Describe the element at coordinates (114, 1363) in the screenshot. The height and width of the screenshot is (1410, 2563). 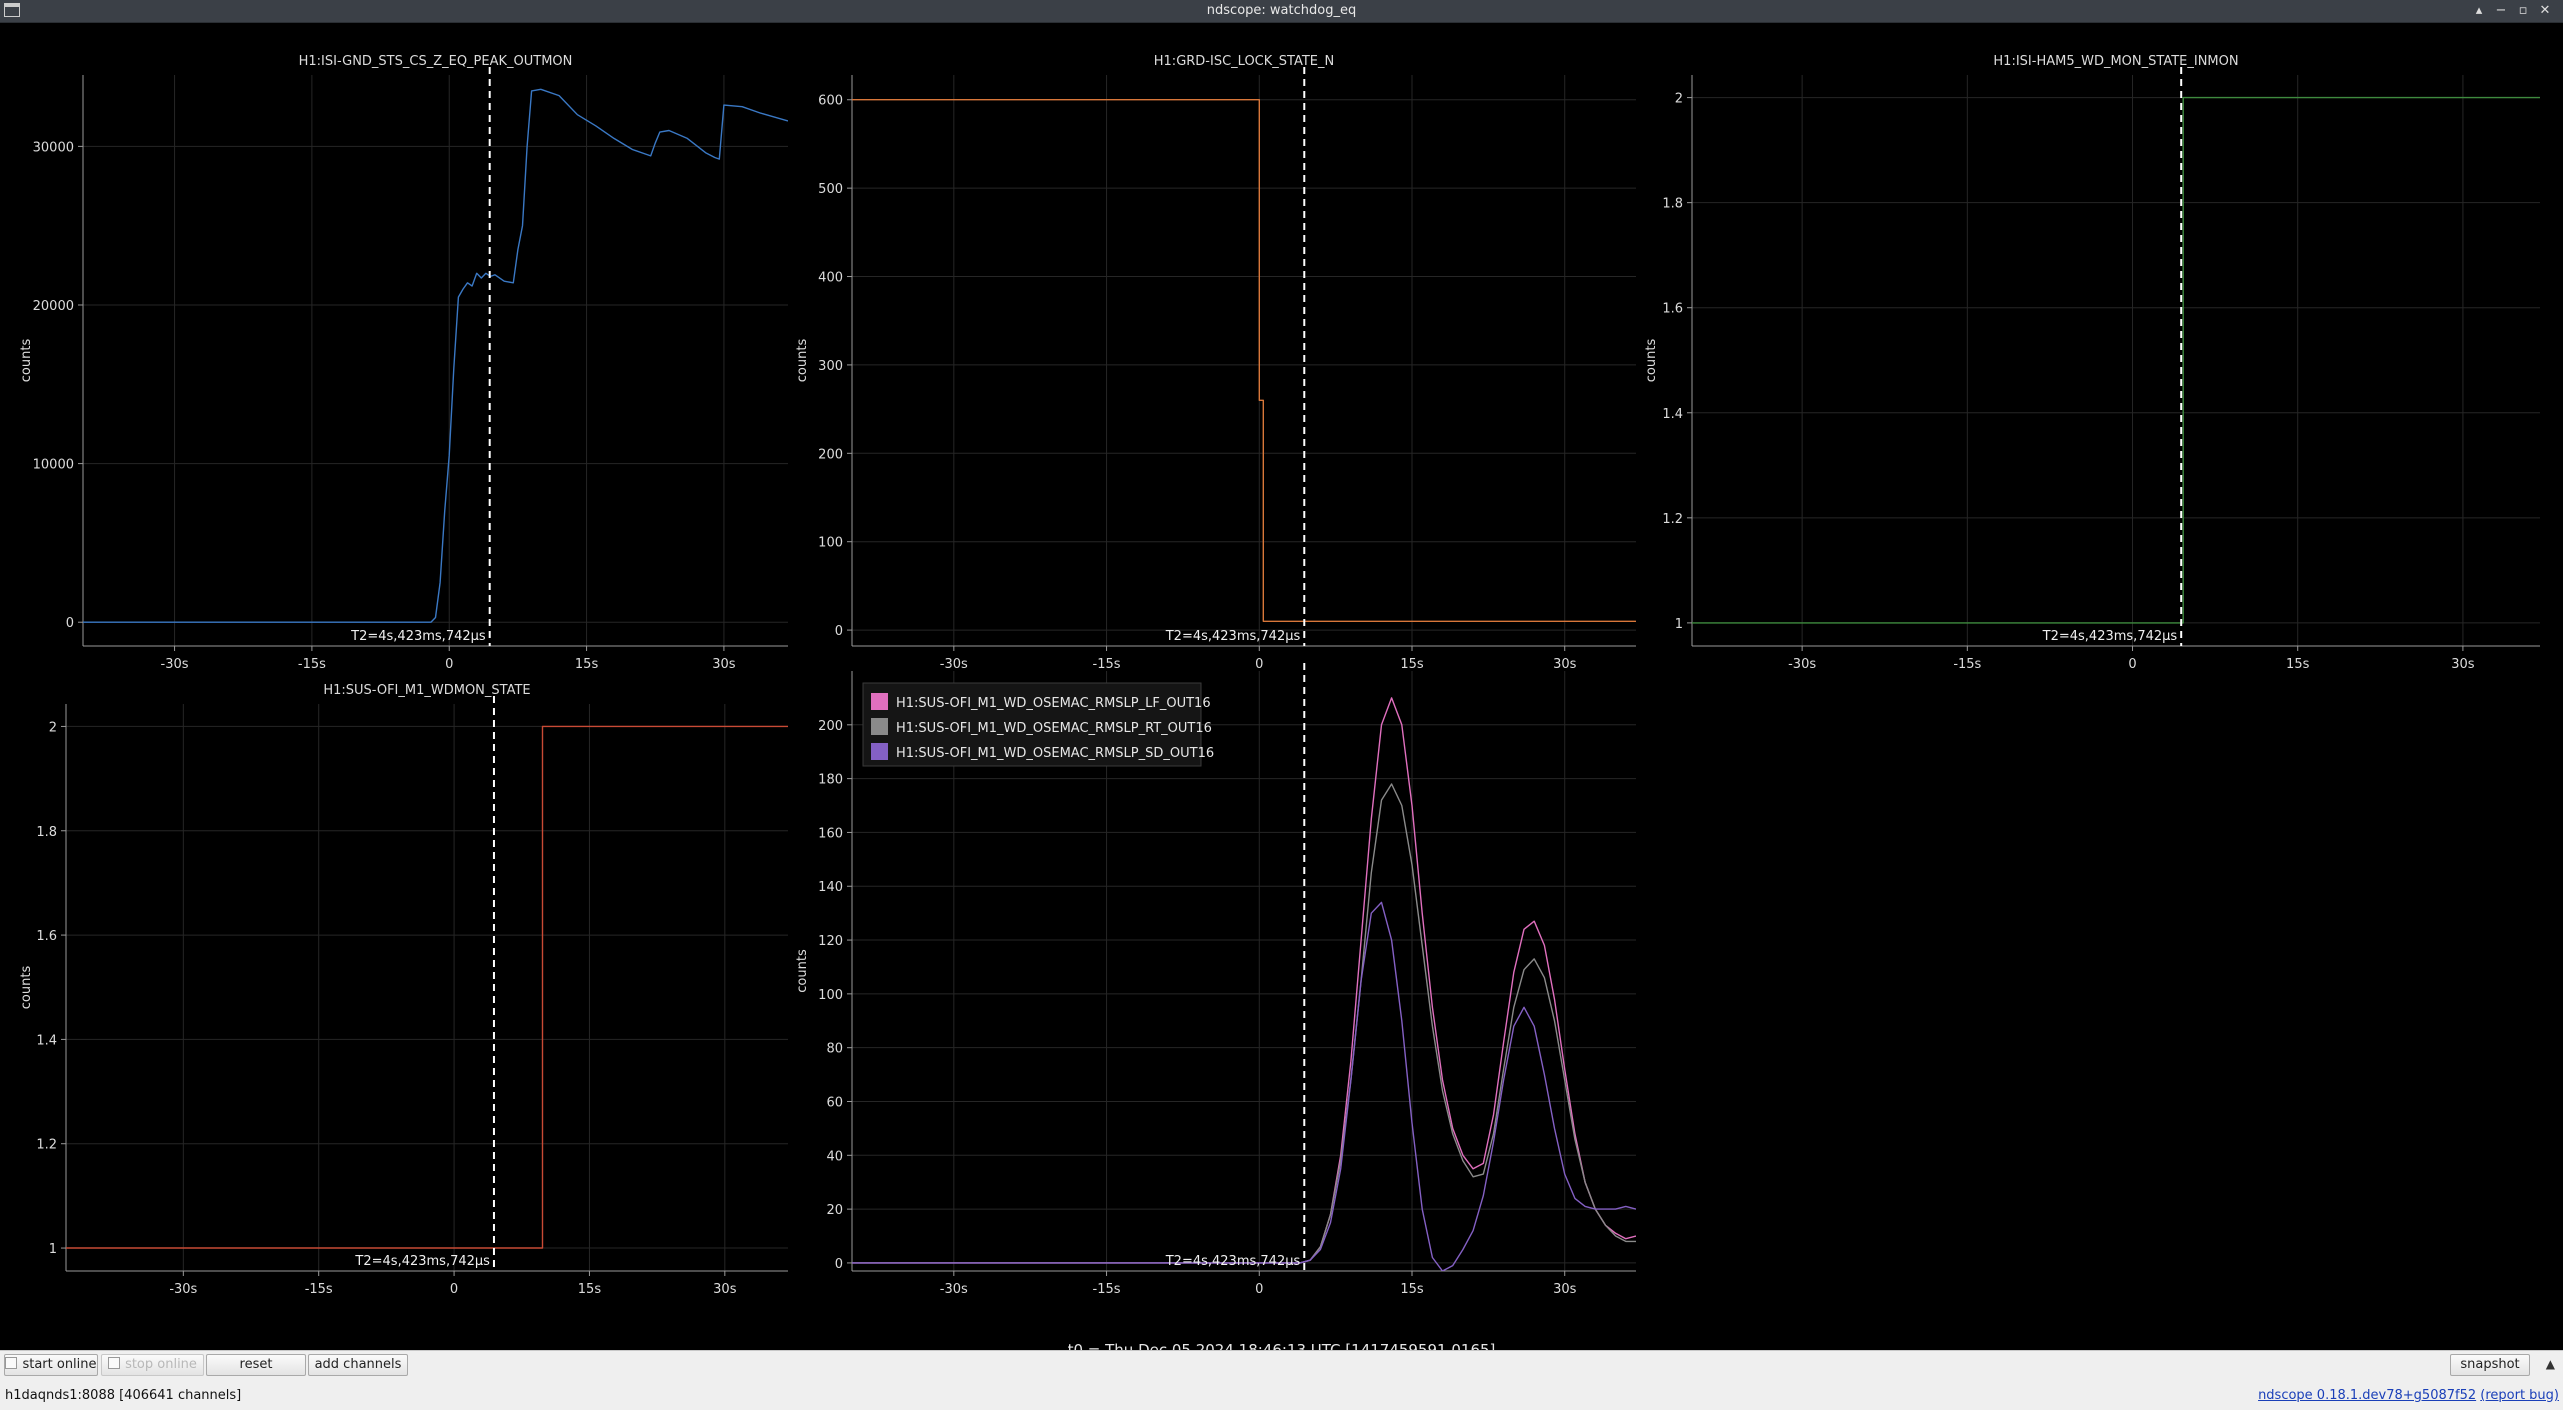
I see `stop-icon` at that location.